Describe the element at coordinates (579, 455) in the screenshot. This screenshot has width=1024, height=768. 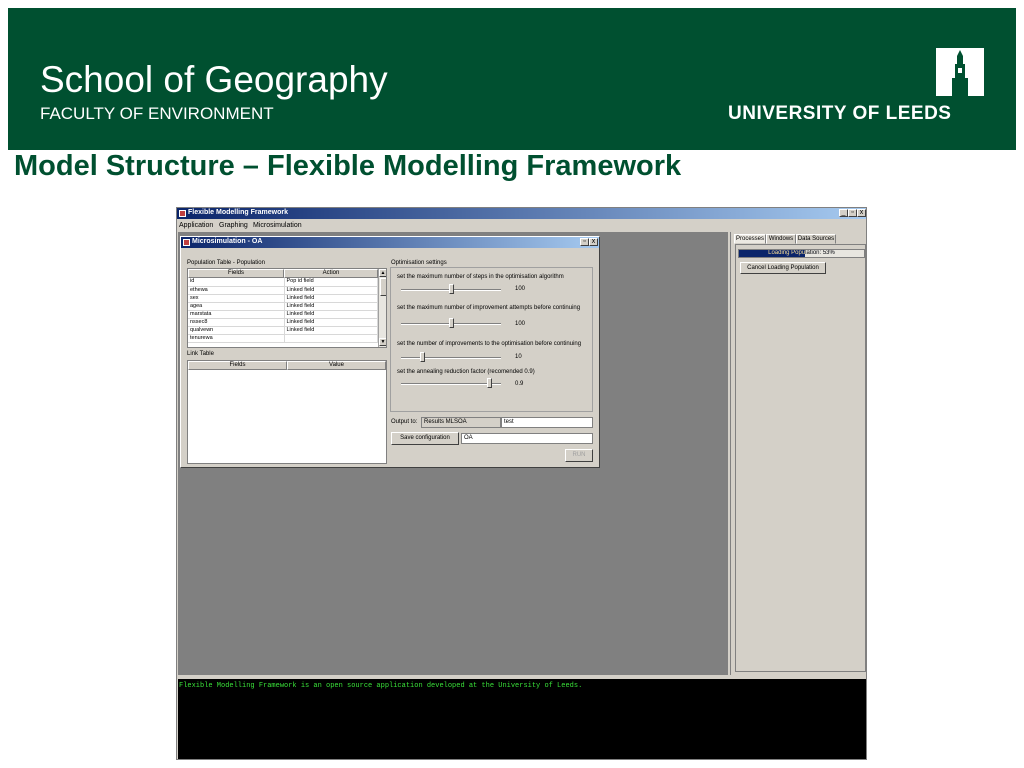
I see `run-button: RUN` at that location.